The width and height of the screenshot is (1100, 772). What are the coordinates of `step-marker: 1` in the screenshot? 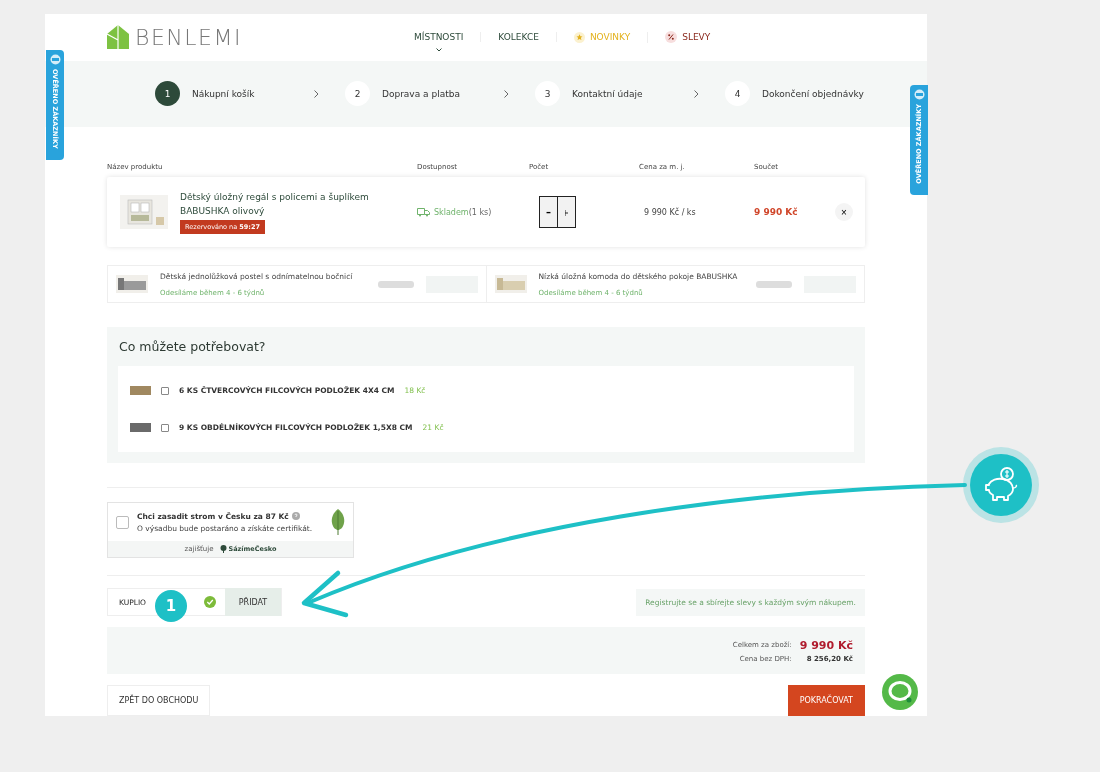 It's located at (171, 606).